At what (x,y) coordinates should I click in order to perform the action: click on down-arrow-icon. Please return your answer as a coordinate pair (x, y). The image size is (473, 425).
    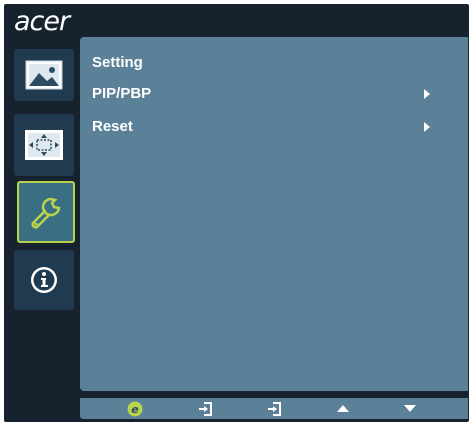
    Looking at the image, I should click on (410, 408).